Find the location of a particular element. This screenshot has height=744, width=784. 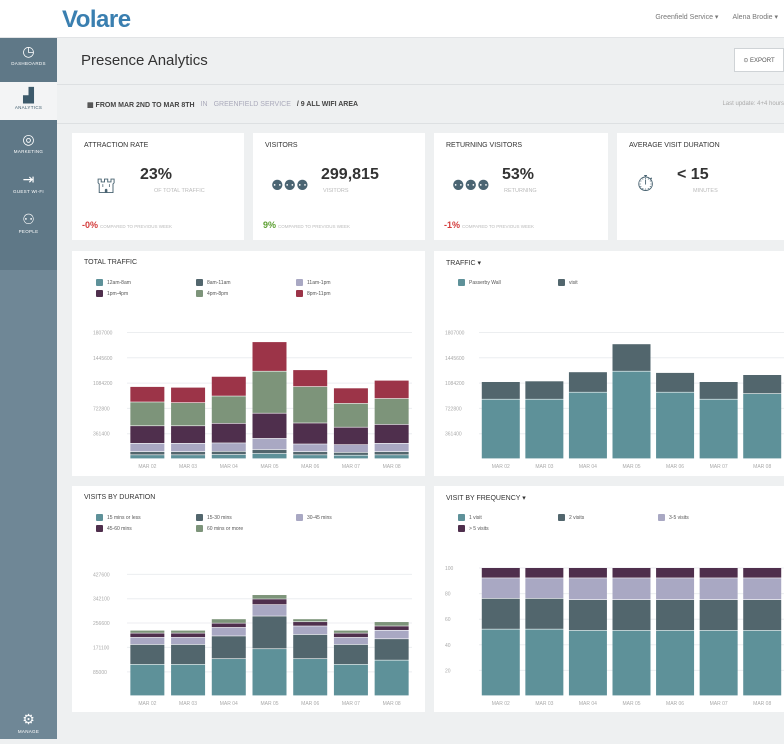

area-filter: / 9 ALL WIFI AREA is located at coordinates (327, 105).